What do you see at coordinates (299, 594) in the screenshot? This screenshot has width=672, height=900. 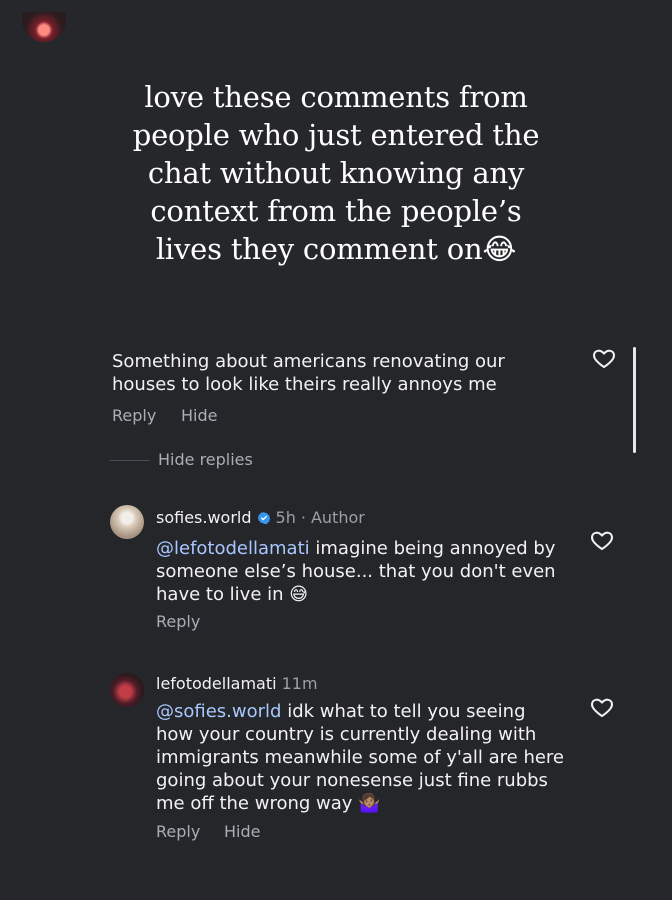 I see `sweat-smile-emoji-icon: 😅` at bounding box center [299, 594].